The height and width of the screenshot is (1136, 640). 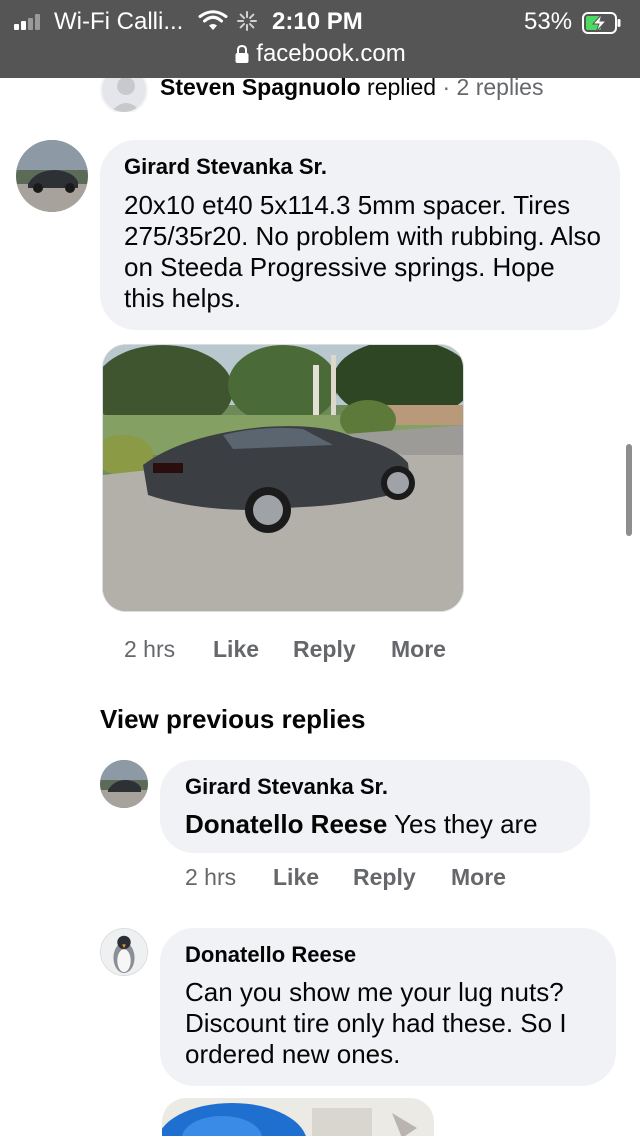 I want to click on scrollbar, so click(x=629, y=490).